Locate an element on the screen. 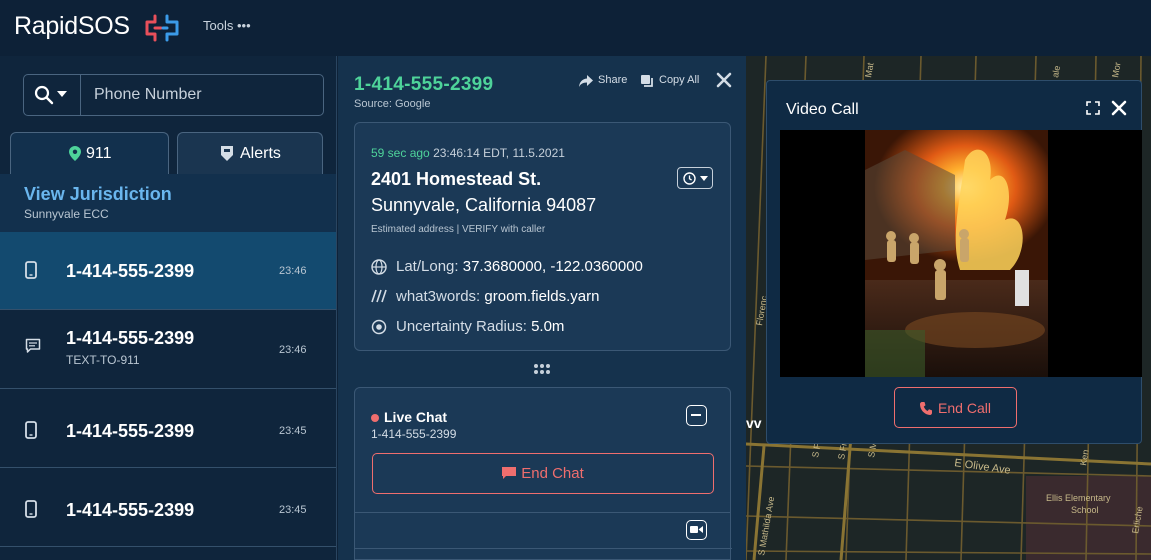 The height and width of the screenshot is (560, 1151). tab-911-label: 911 is located at coordinates (99, 153).